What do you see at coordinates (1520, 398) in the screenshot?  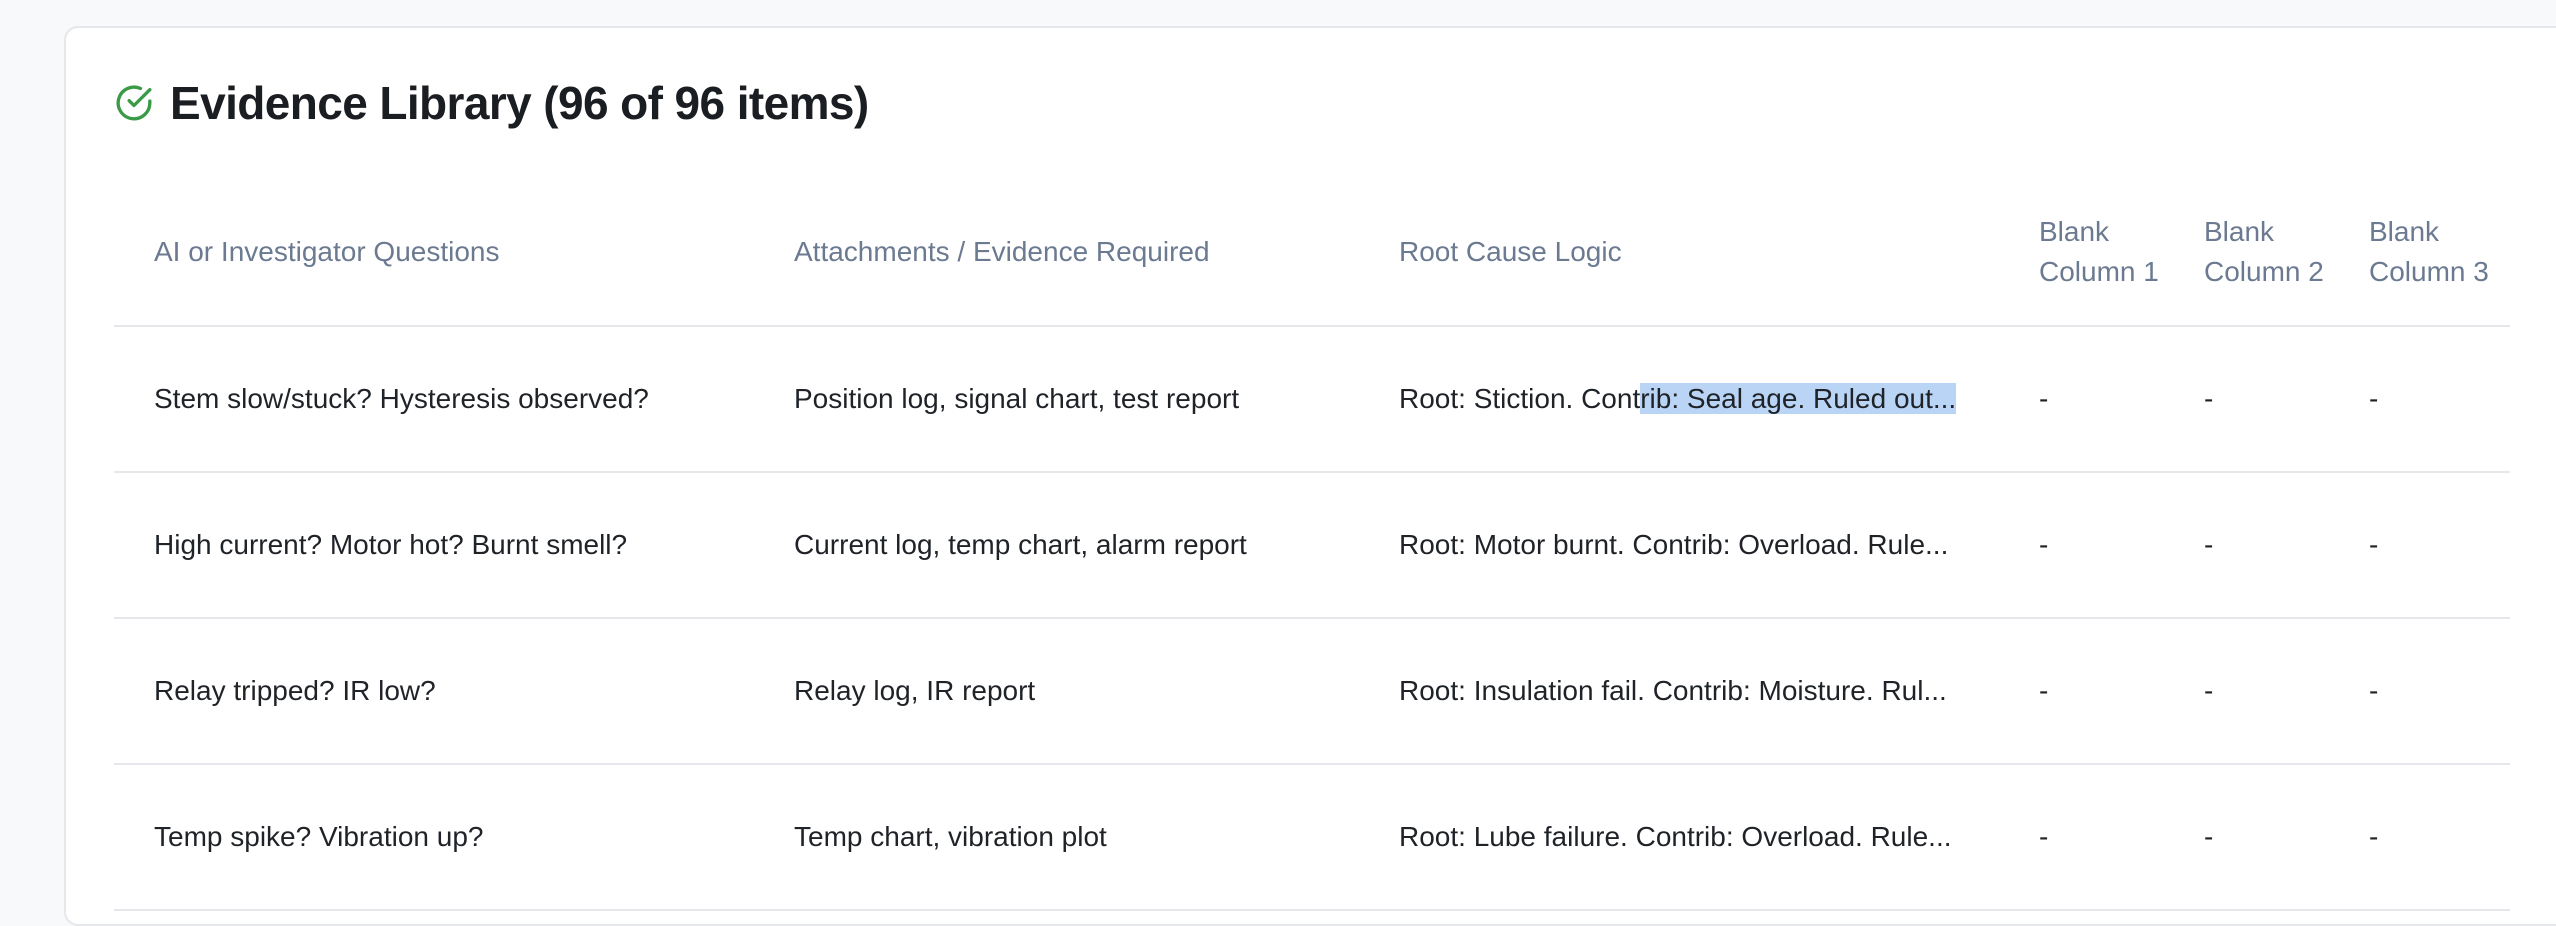 I see `root-cause-text-unselected: Root: Stiction. Cont` at bounding box center [1520, 398].